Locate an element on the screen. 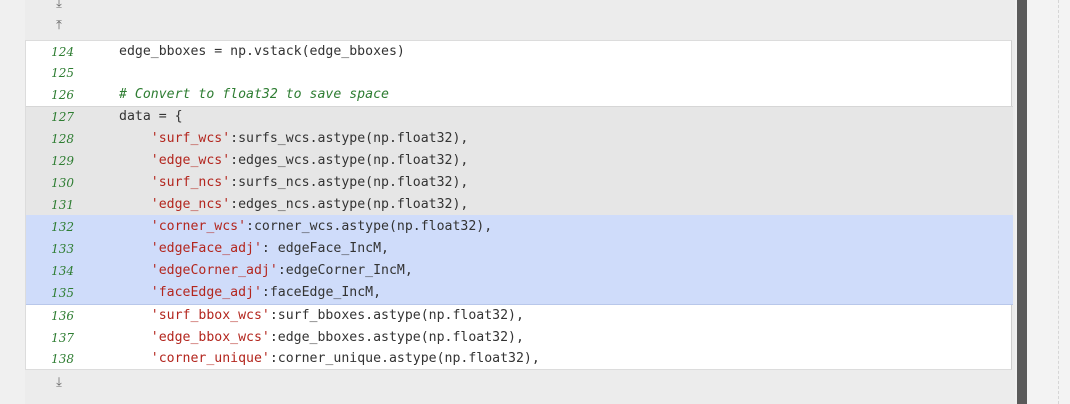 The width and height of the screenshot is (1070, 404). code-text: 'surf_ncs':surfs_ncs.astype(np.float32), is located at coordinates (294, 183).